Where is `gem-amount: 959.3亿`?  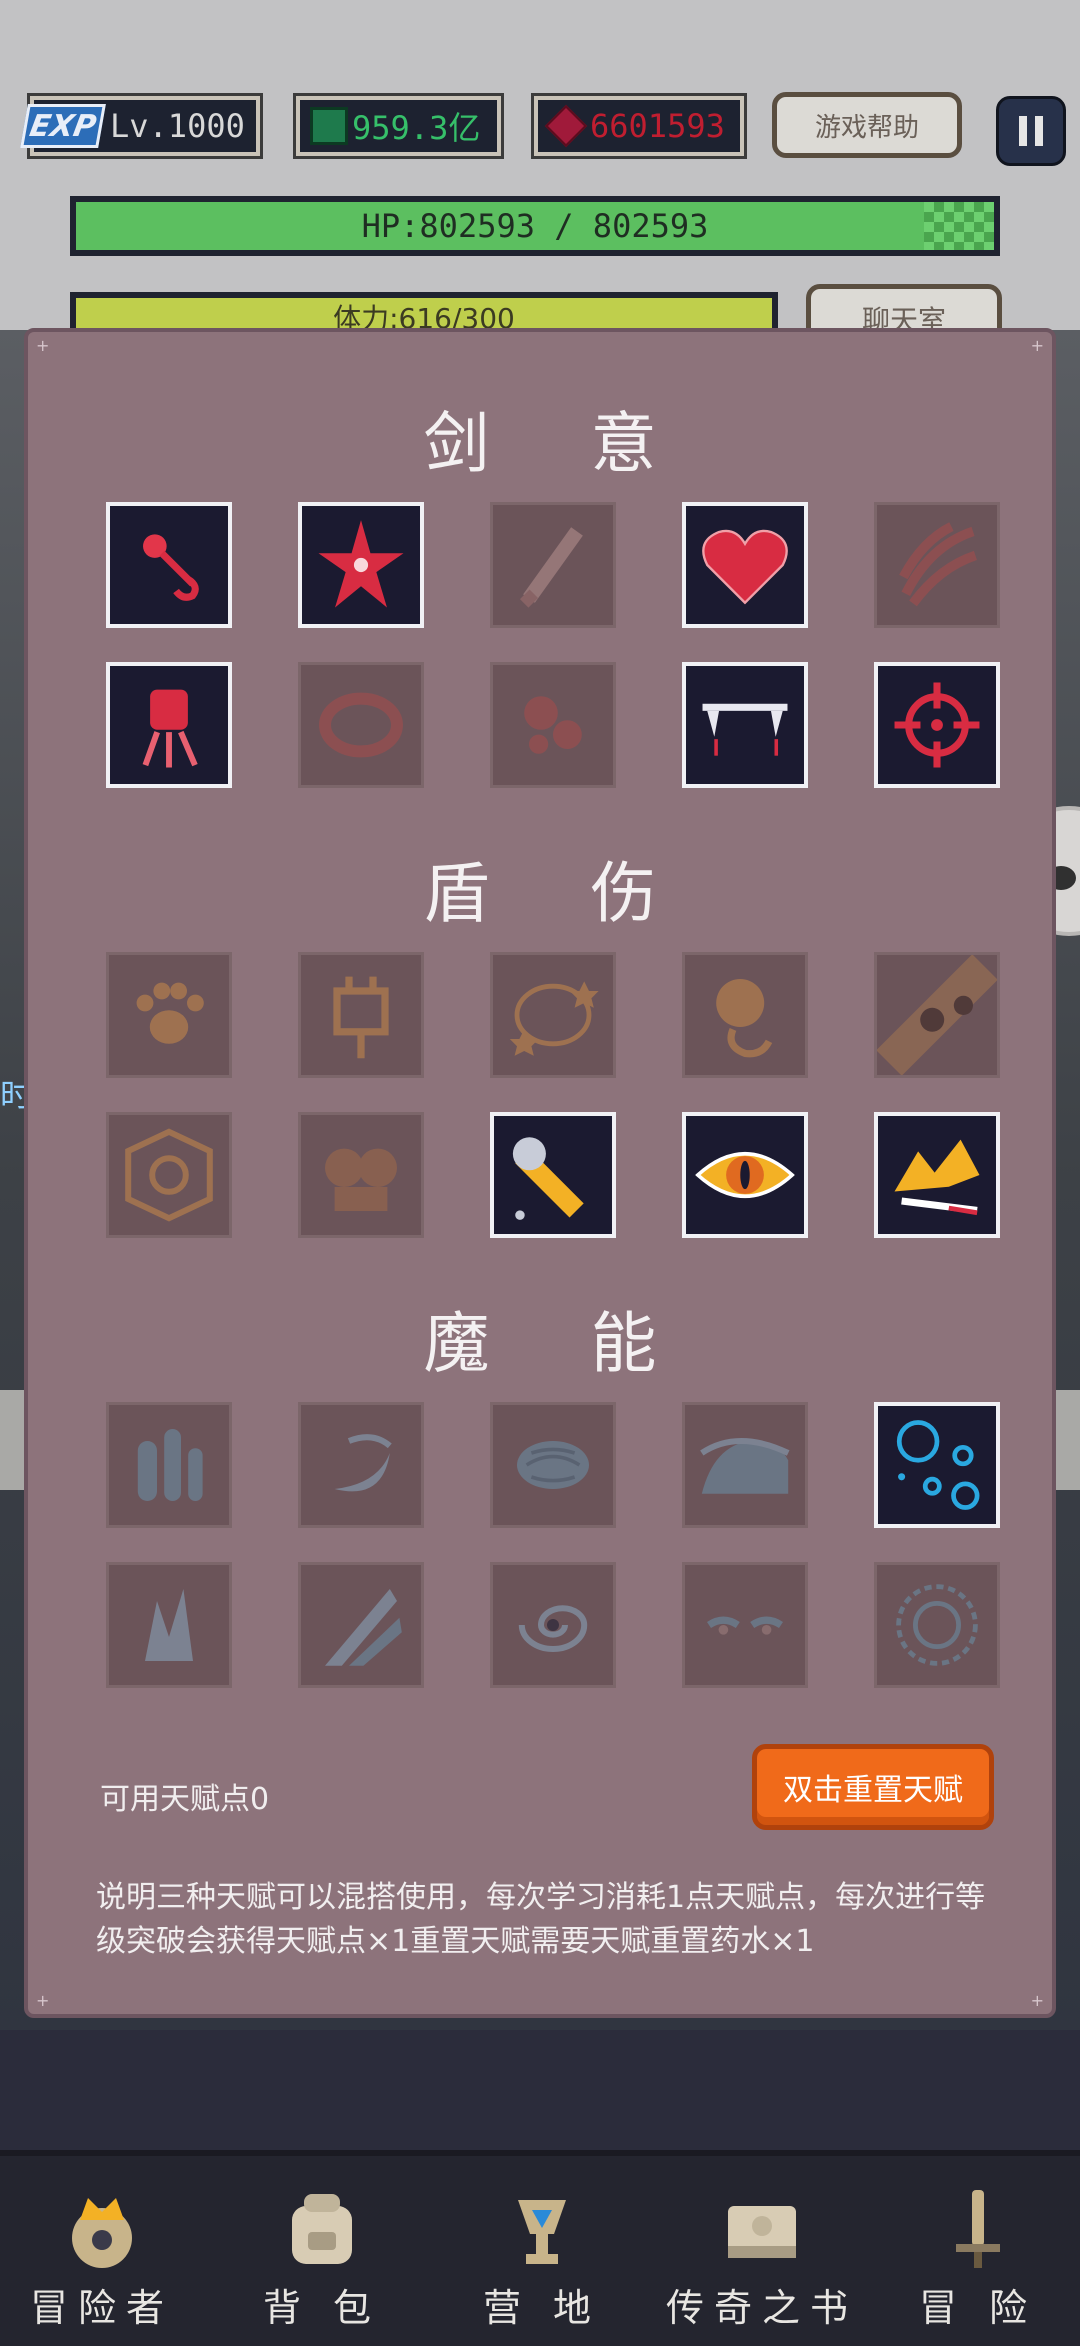
gem-amount: 959.3亿 is located at coordinates (416, 128).